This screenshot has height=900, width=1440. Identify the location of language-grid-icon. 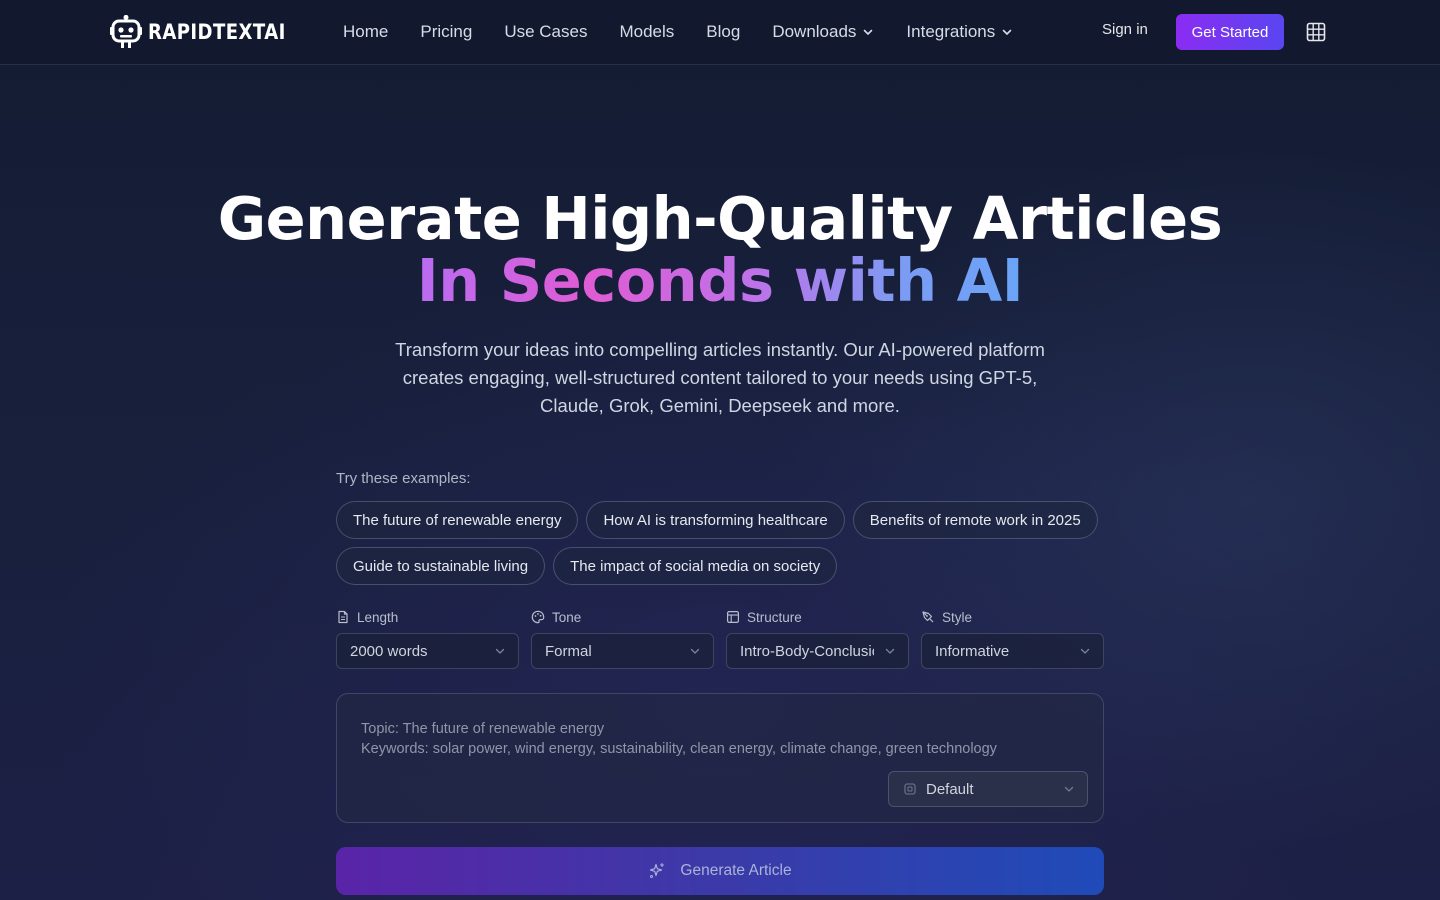
(1316, 32).